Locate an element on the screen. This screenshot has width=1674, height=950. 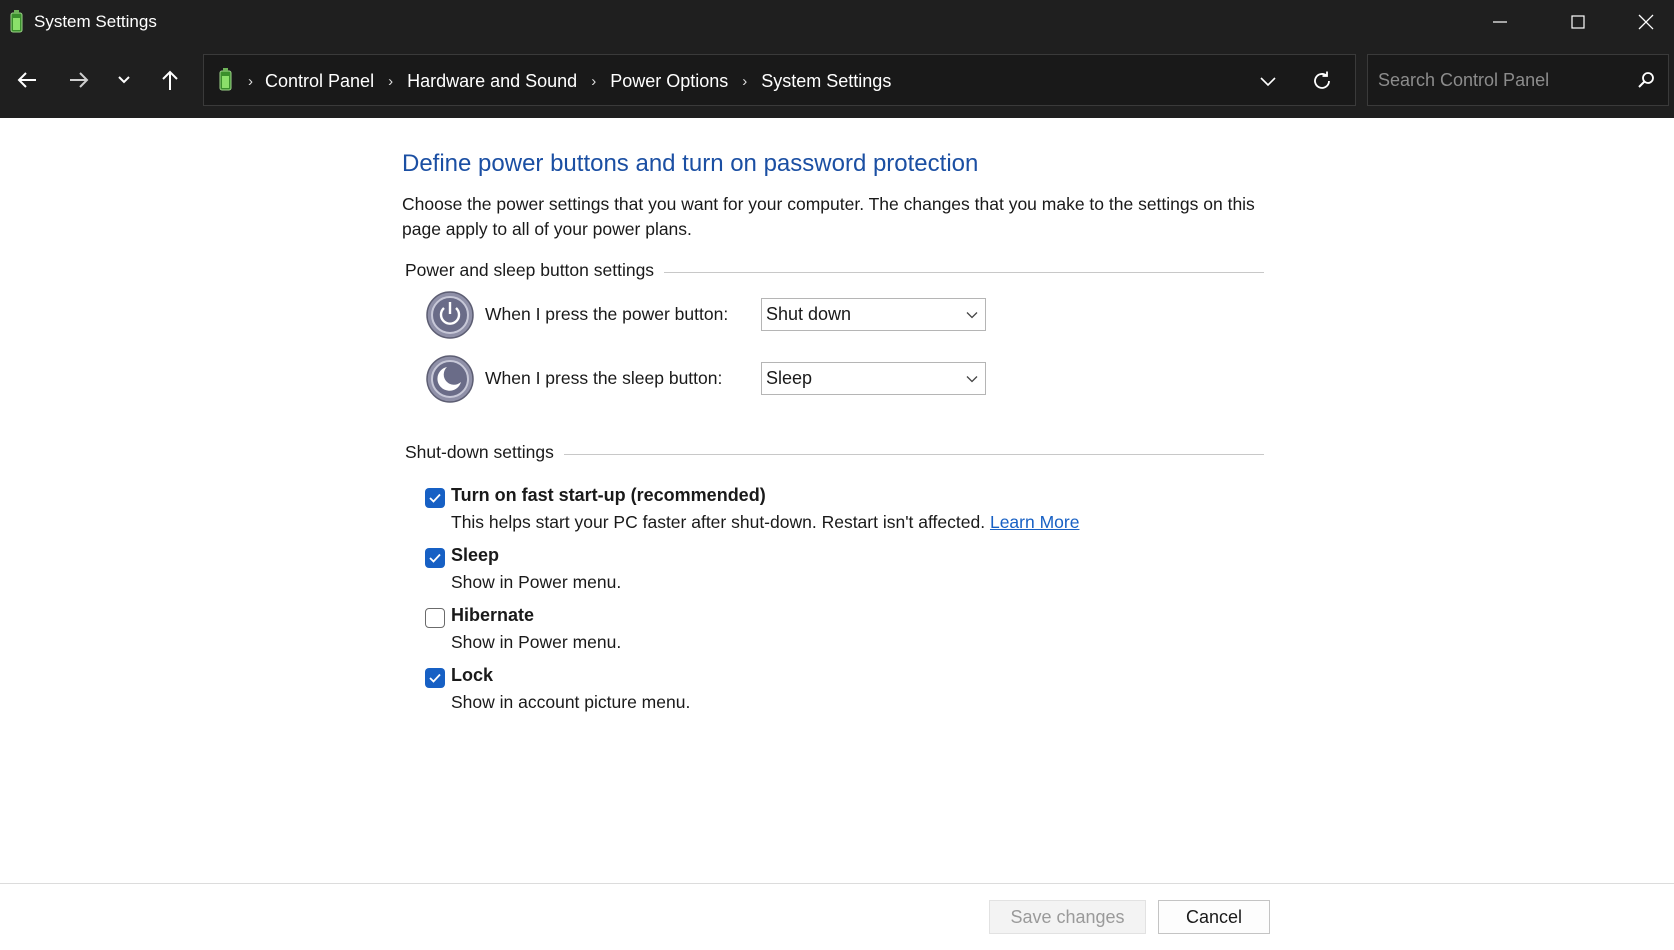
sleep-button-icon is located at coordinates (450, 379).